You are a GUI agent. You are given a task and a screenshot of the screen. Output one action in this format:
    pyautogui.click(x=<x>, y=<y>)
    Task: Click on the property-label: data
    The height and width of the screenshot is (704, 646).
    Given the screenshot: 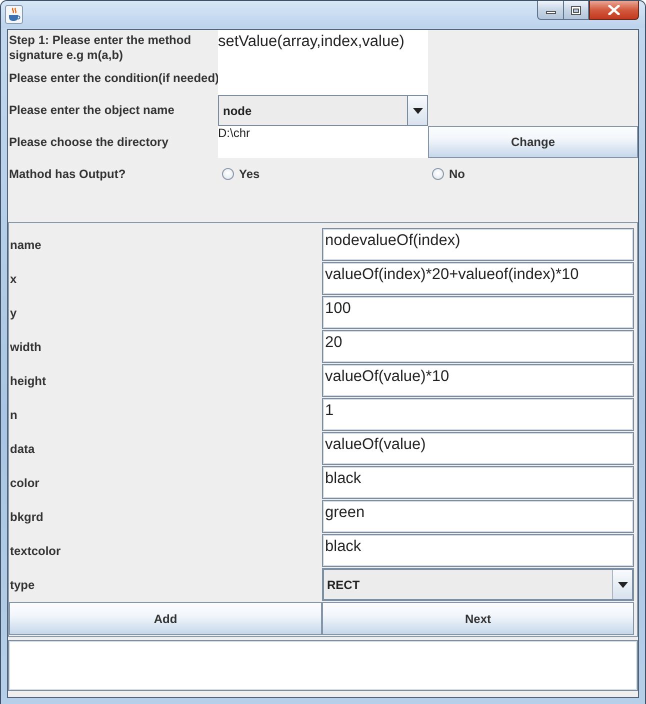 What is the action you would take?
    pyautogui.click(x=22, y=448)
    